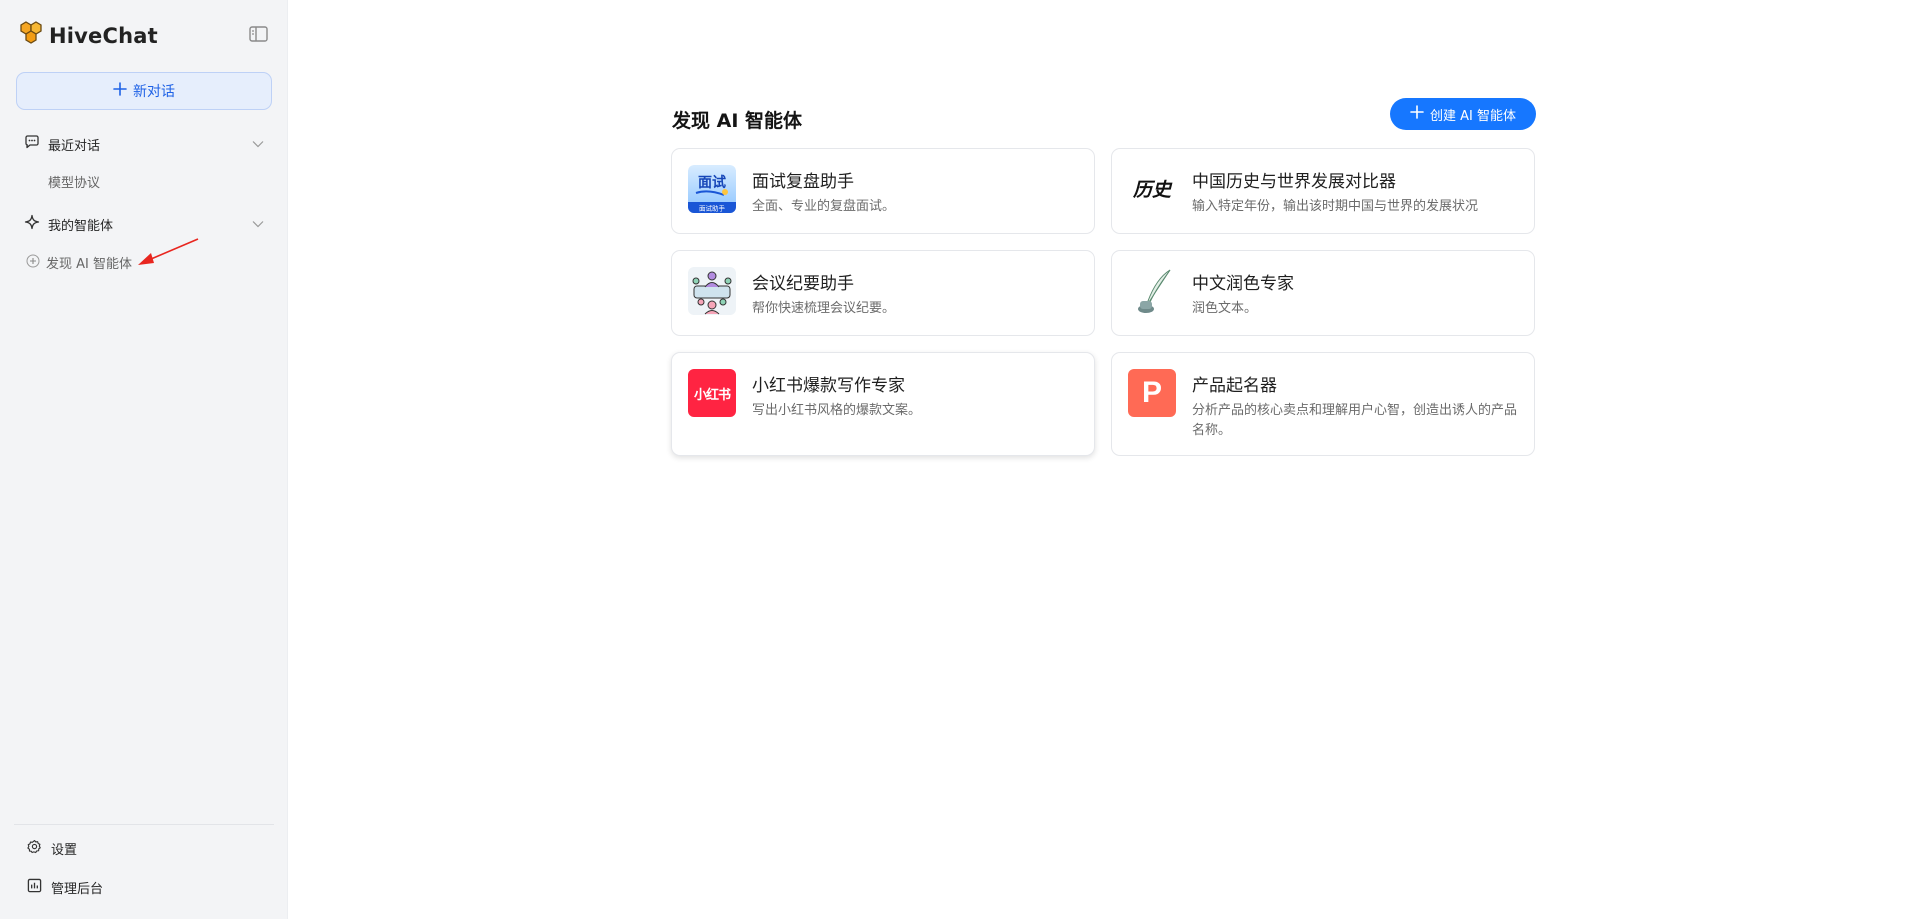 The width and height of the screenshot is (1920, 919). I want to click on chat-bubble-icon, so click(32, 144).